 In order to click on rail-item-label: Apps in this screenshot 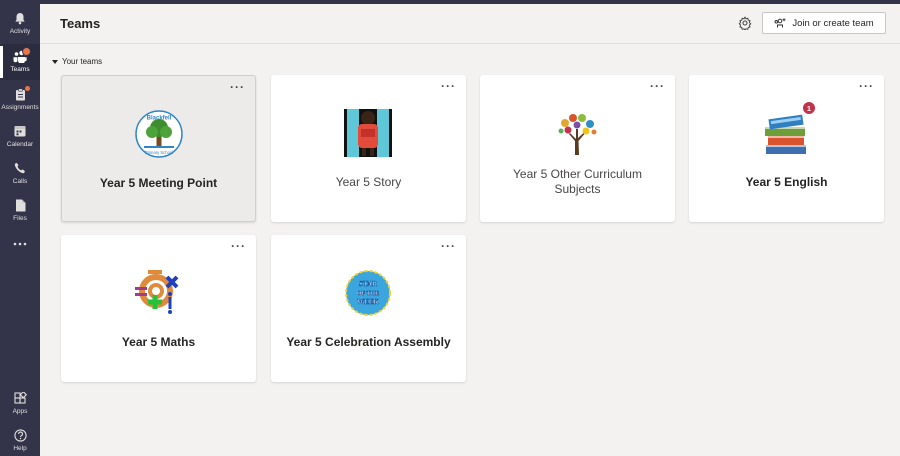, I will do `click(20, 411)`.